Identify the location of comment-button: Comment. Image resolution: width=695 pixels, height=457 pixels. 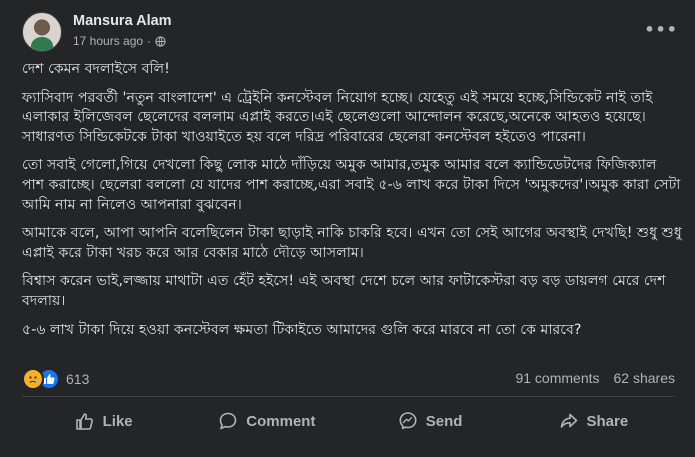
(266, 421).